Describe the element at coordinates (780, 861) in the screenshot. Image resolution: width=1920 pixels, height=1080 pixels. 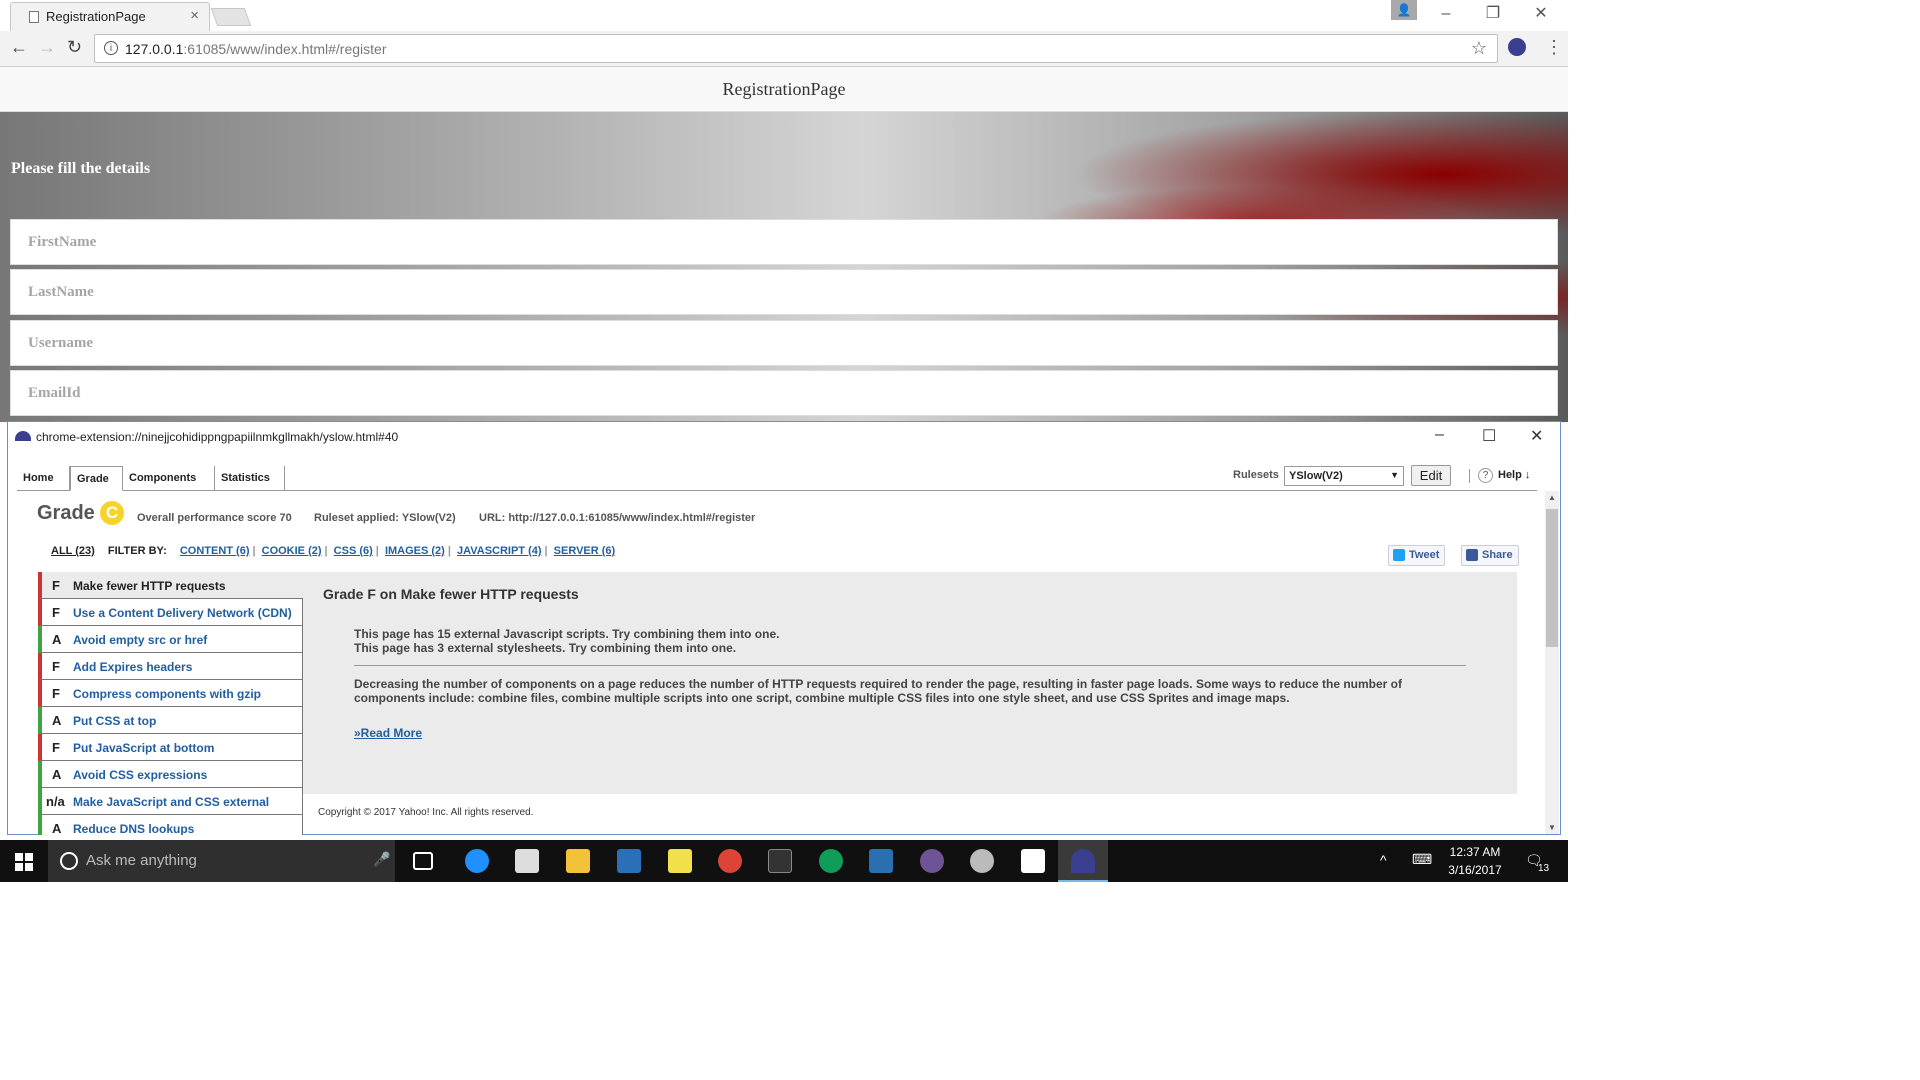
I see `command-prompt-icon` at that location.